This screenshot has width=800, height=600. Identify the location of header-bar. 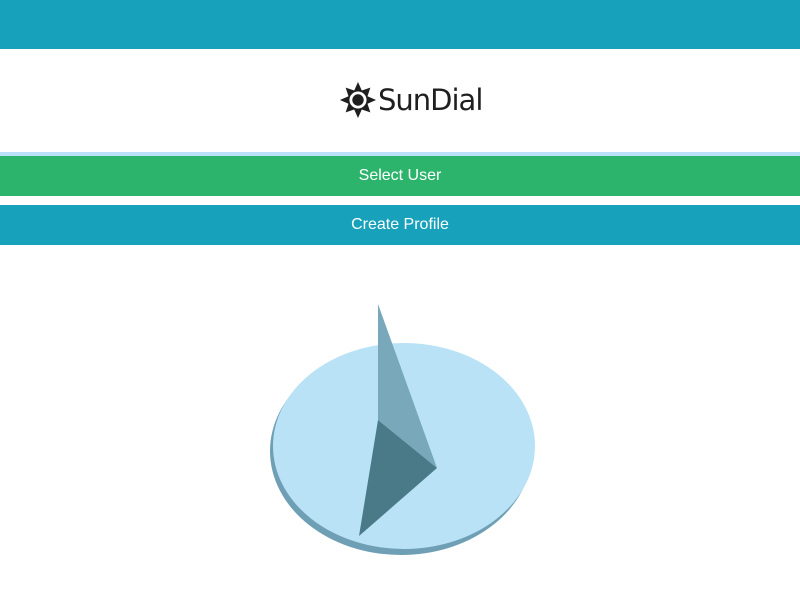
(400, 24).